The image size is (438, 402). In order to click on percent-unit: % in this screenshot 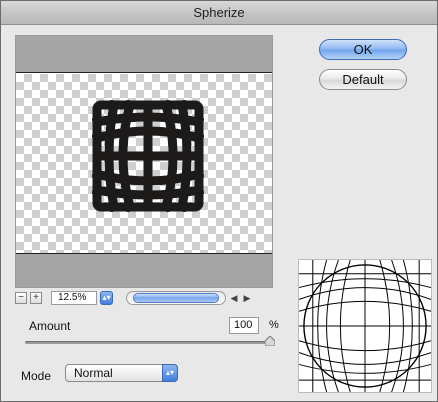, I will do `click(274, 325)`.